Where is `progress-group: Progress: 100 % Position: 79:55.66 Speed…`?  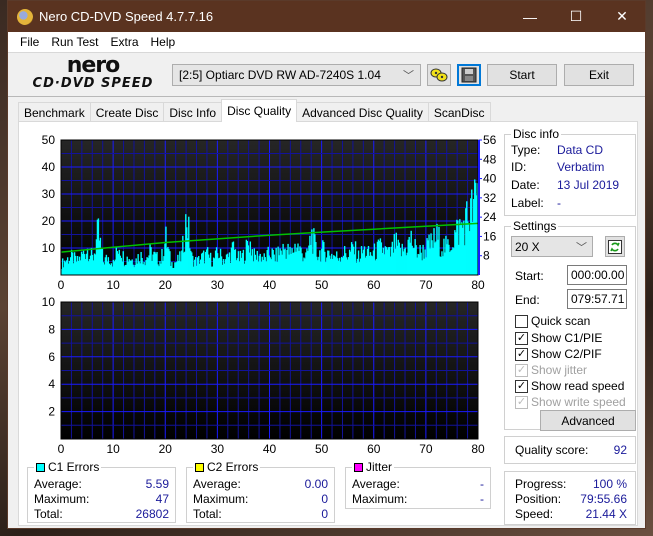 progress-group: Progress: 100 % Position: 79:55.66 Speed… is located at coordinates (570, 498).